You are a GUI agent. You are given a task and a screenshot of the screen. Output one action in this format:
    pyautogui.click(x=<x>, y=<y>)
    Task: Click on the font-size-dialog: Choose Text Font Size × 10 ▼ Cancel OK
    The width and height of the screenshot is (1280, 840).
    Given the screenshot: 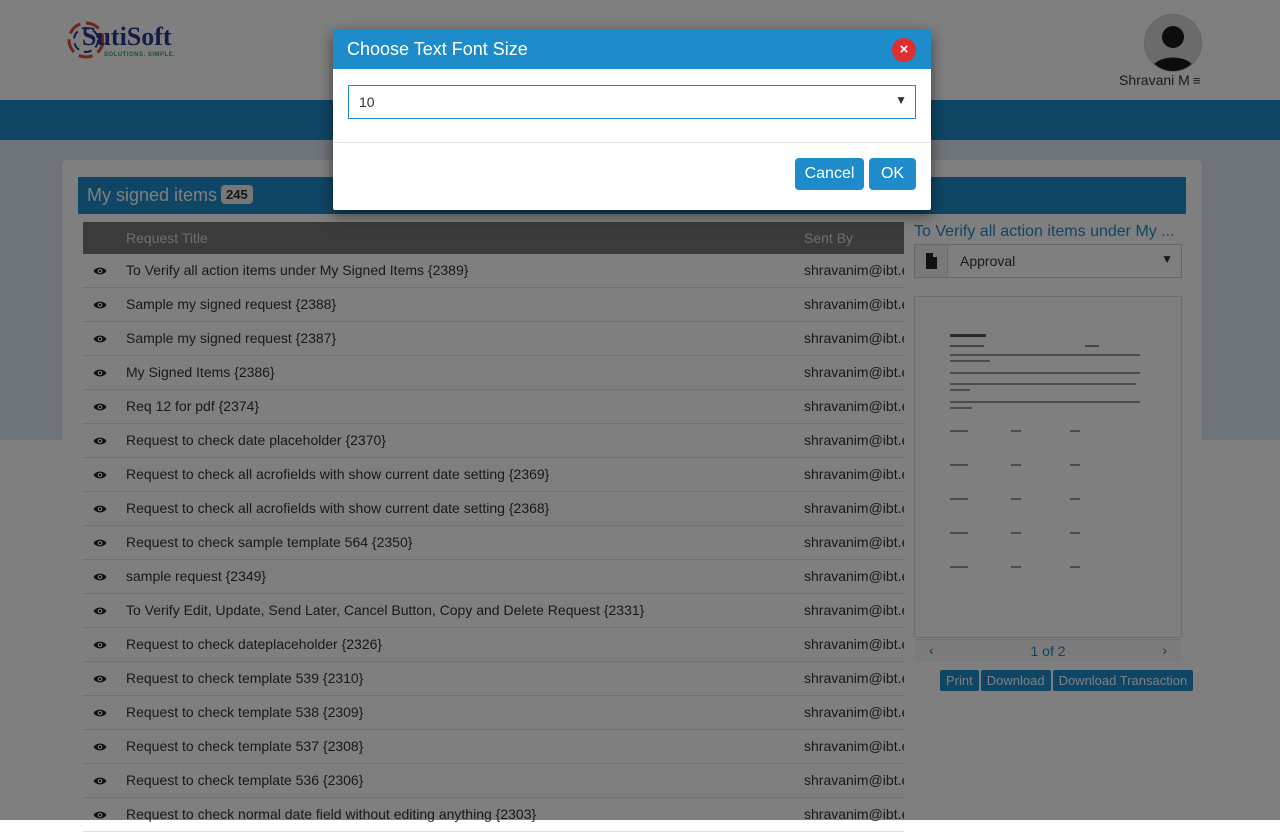 What is the action you would take?
    pyautogui.click(x=632, y=120)
    